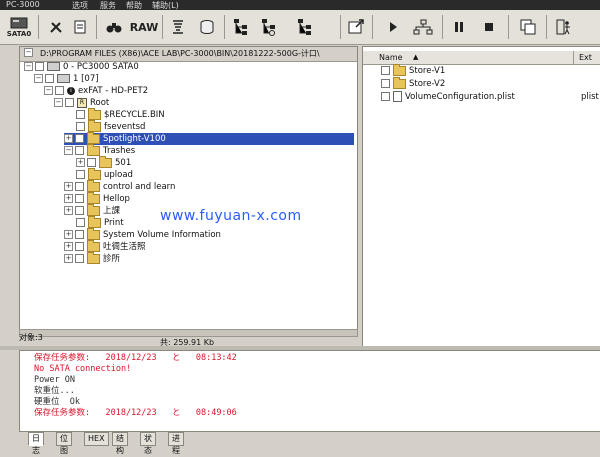 Image resolution: width=600 pixels, height=457 pixels. Describe the element at coordinates (356, 27) in the screenshot. I see `export-button` at that location.